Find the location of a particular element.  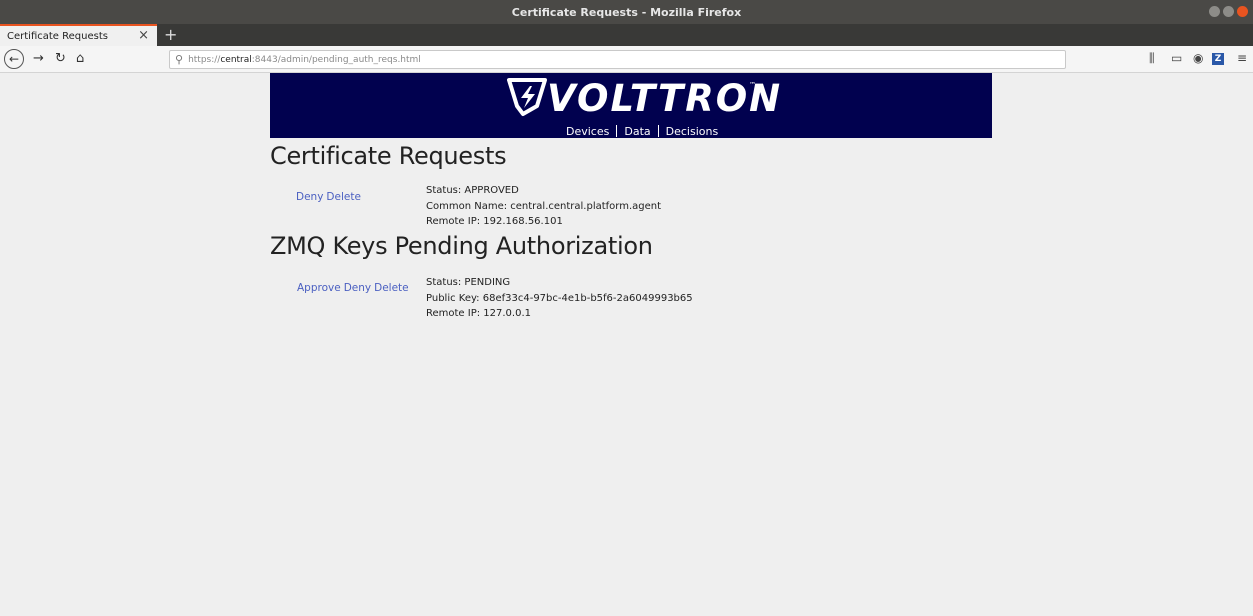

close-window-icon is located at coordinates (1242, 11).